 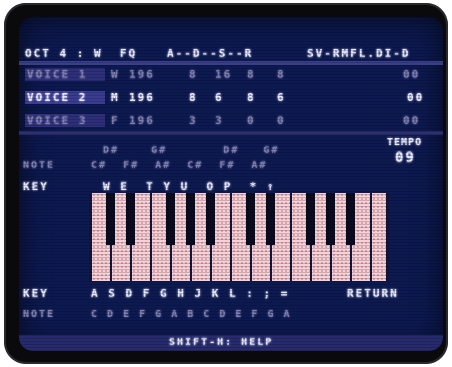 I want to click on voice-release: 0, so click(x=281, y=120).